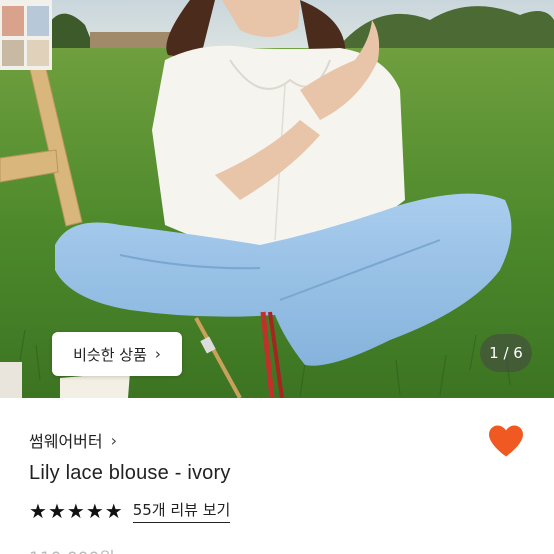  I want to click on rating-stars: ★ ★ ★ ★ ★, so click(76, 511).